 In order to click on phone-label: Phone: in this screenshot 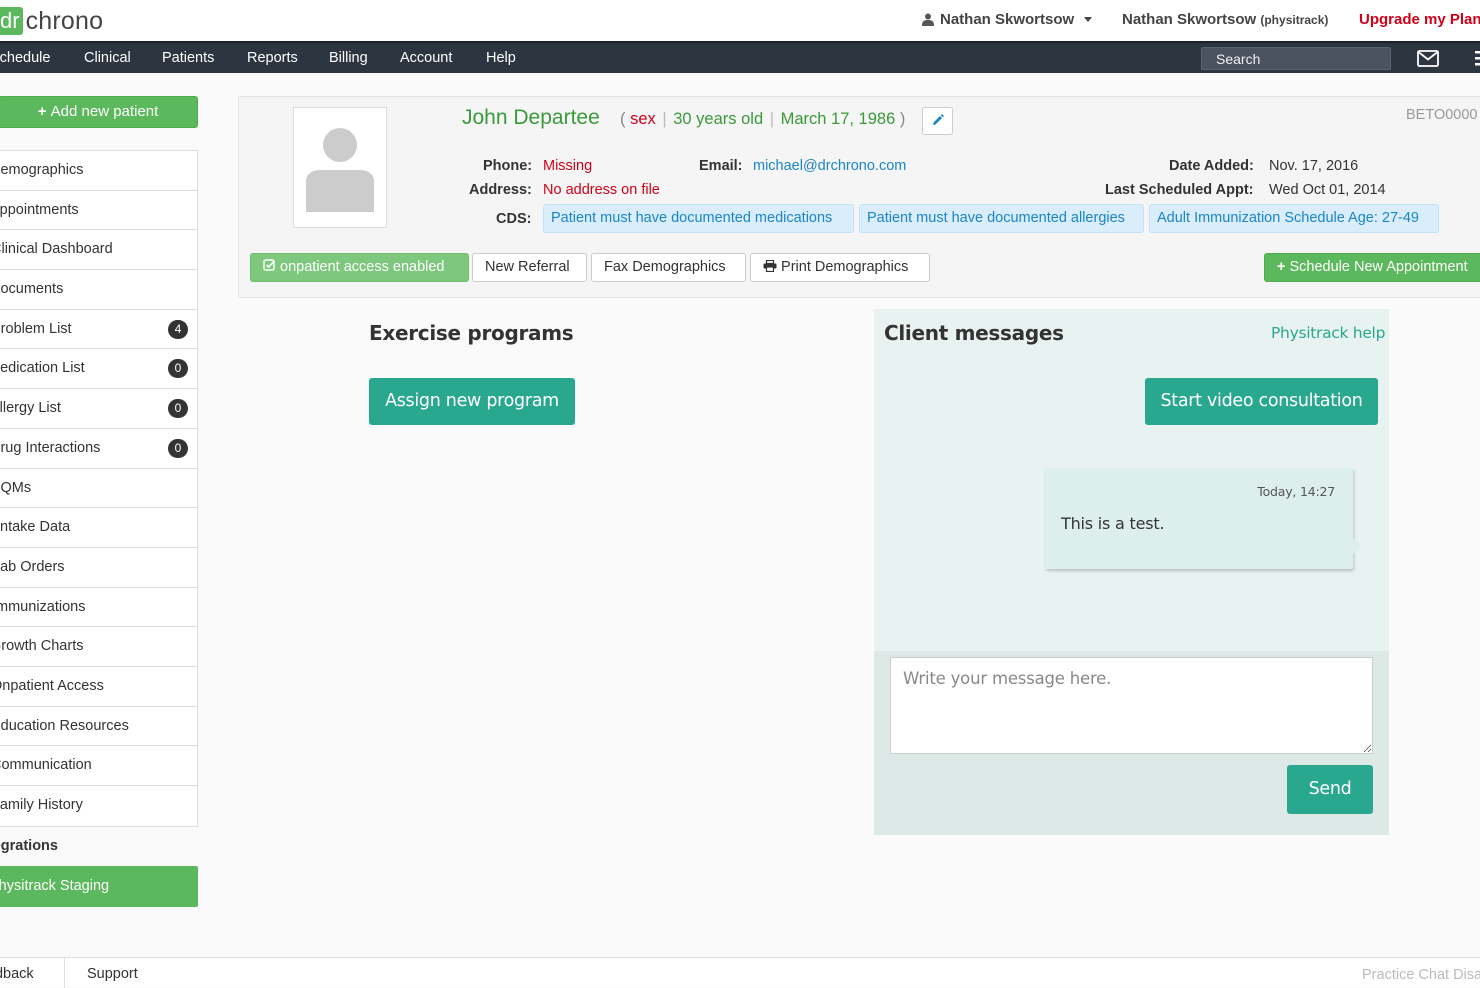, I will do `click(508, 166)`.